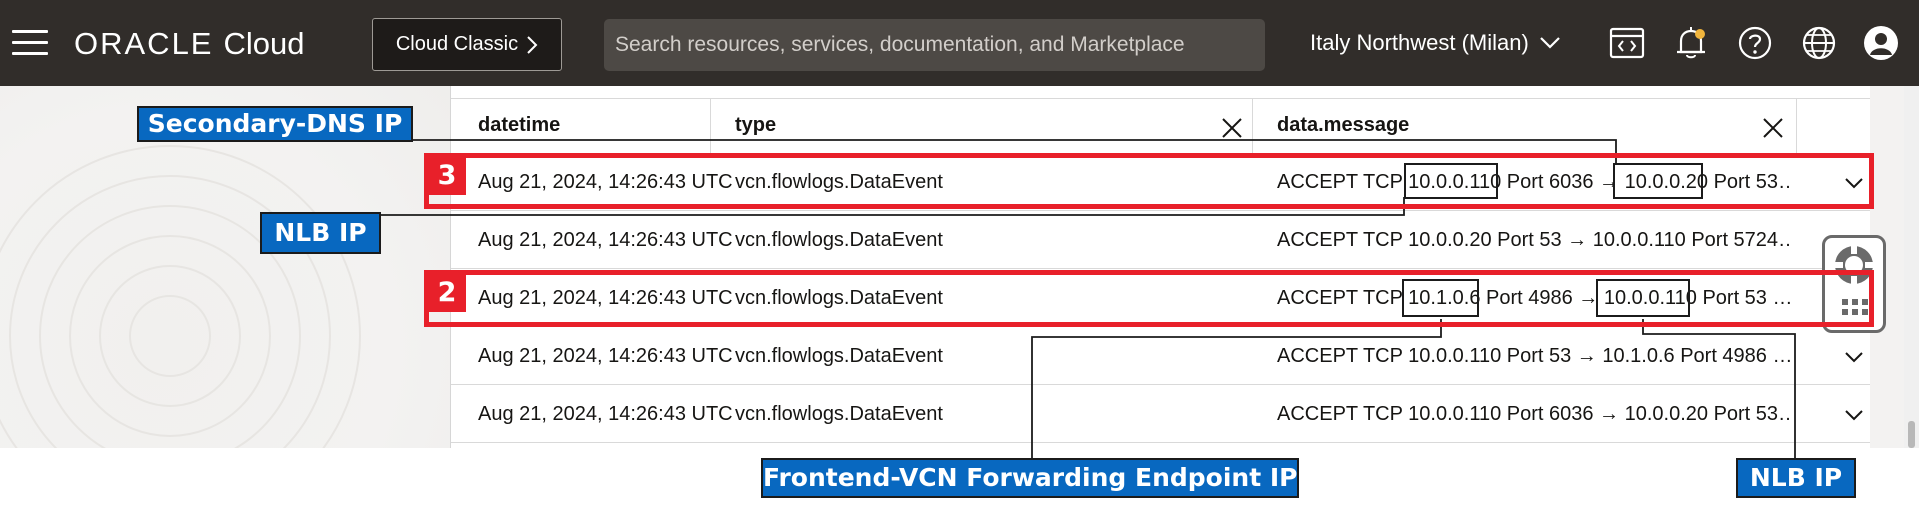 This screenshot has height=514, width=1919. Describe the element at coordinates (1911, 434) in the screenshot. I see `scrollbar-thumb` at that location.